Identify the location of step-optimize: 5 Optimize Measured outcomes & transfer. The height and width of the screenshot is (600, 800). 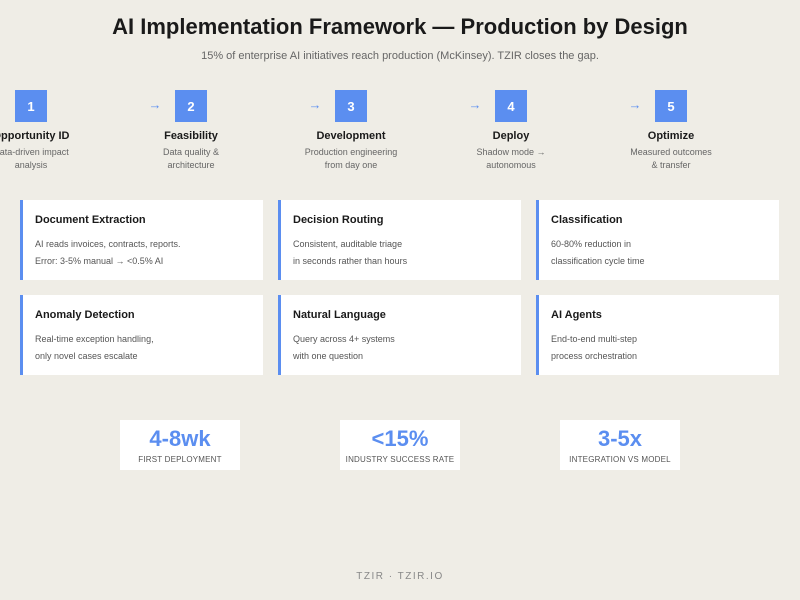
(671, 131).